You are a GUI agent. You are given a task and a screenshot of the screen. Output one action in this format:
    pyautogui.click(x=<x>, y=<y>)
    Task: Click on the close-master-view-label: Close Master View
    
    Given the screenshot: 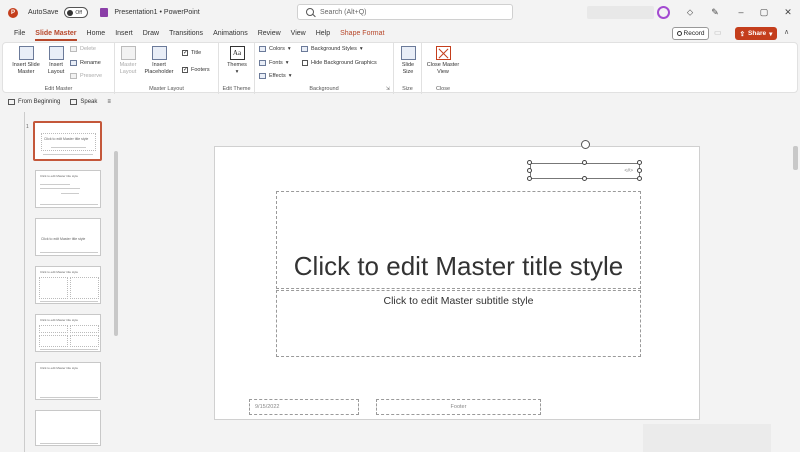 What is the action you would take?
    pyautogui.click(x=443, y=68)
    